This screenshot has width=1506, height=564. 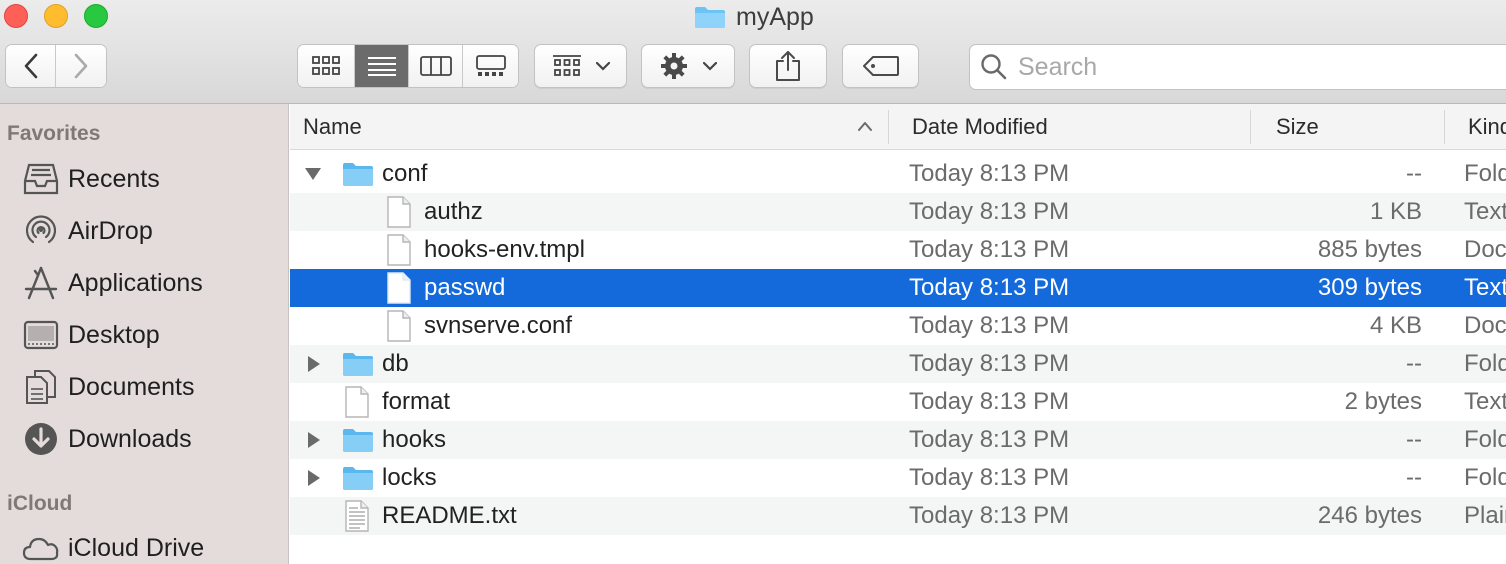 I want to click on sidebar-item-airdrop: AirDrop, so click(x=87, y=231).